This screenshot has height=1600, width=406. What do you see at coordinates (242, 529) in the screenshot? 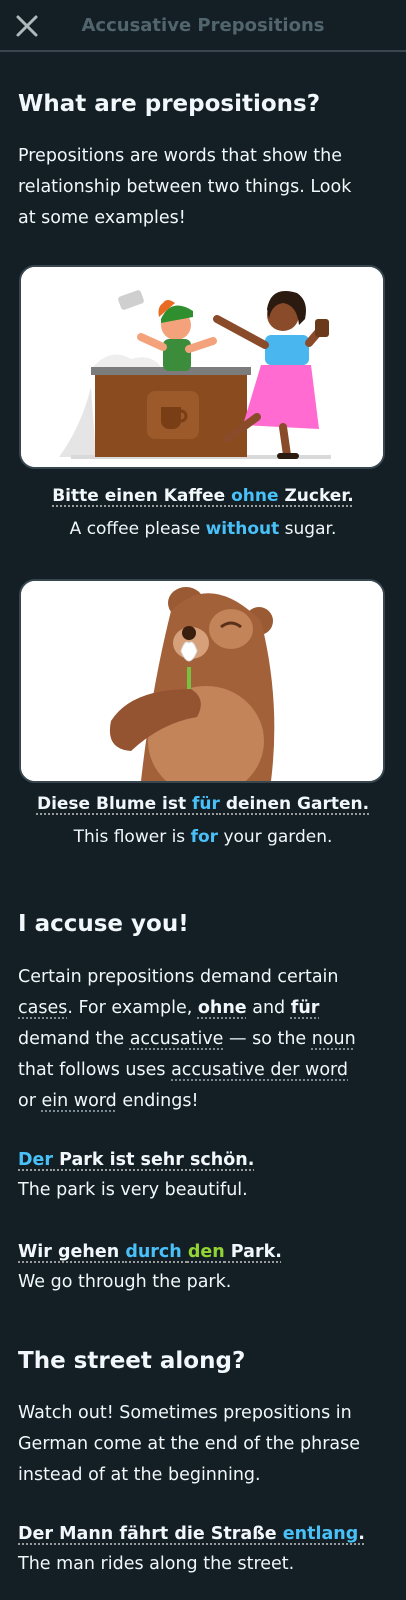
I see `highlight-without: without` at bounding box center [242, 529].